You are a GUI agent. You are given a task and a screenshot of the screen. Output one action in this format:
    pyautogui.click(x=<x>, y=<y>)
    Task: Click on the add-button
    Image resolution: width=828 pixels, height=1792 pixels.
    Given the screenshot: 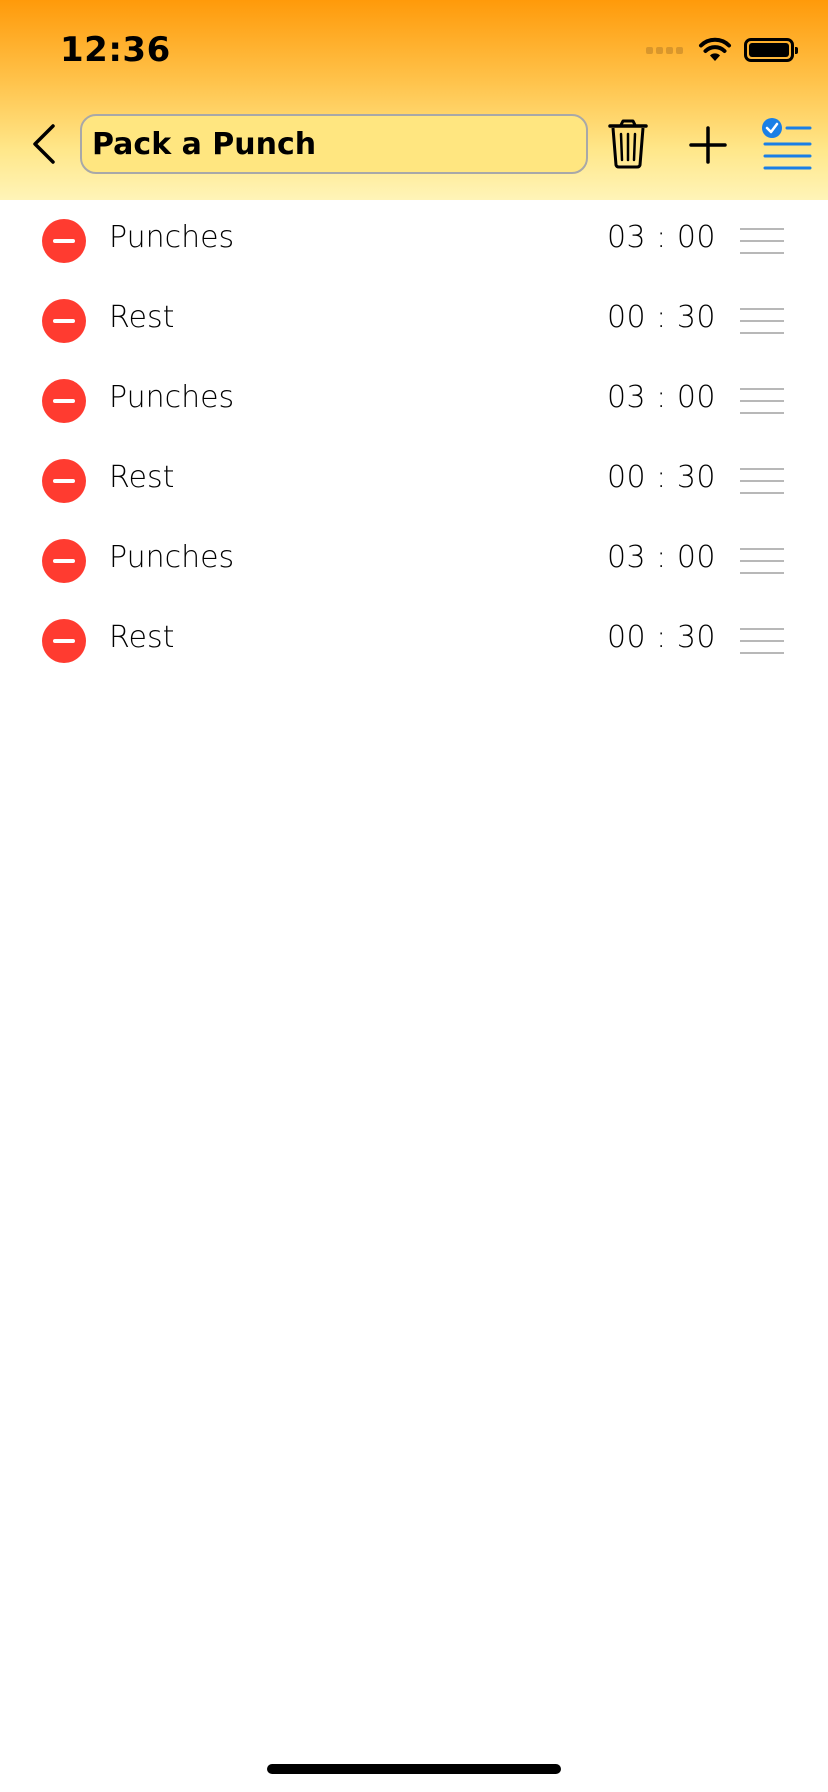 What is the action you would take?
    pyautogui.click(x=708, y=144)
    